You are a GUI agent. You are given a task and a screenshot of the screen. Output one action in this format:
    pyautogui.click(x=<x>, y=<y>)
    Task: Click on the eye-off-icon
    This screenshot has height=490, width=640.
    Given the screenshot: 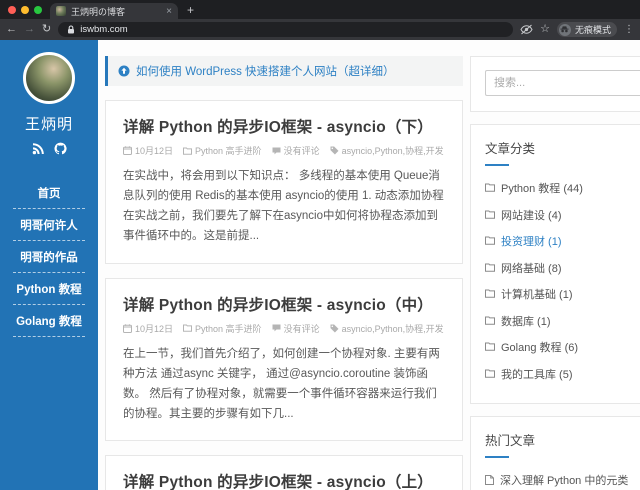 What is the action you would take?
    pyautogui.click(x=526, y=29)
    